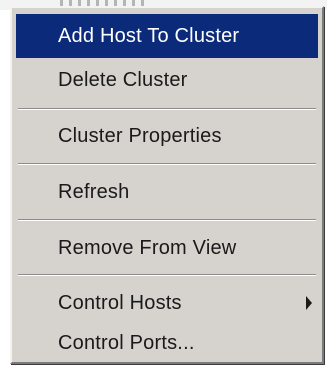 This screenshot has height=368, width=327. I want to click on menu-item-cluster-properties: Cluster Properties, so click(167, 136).